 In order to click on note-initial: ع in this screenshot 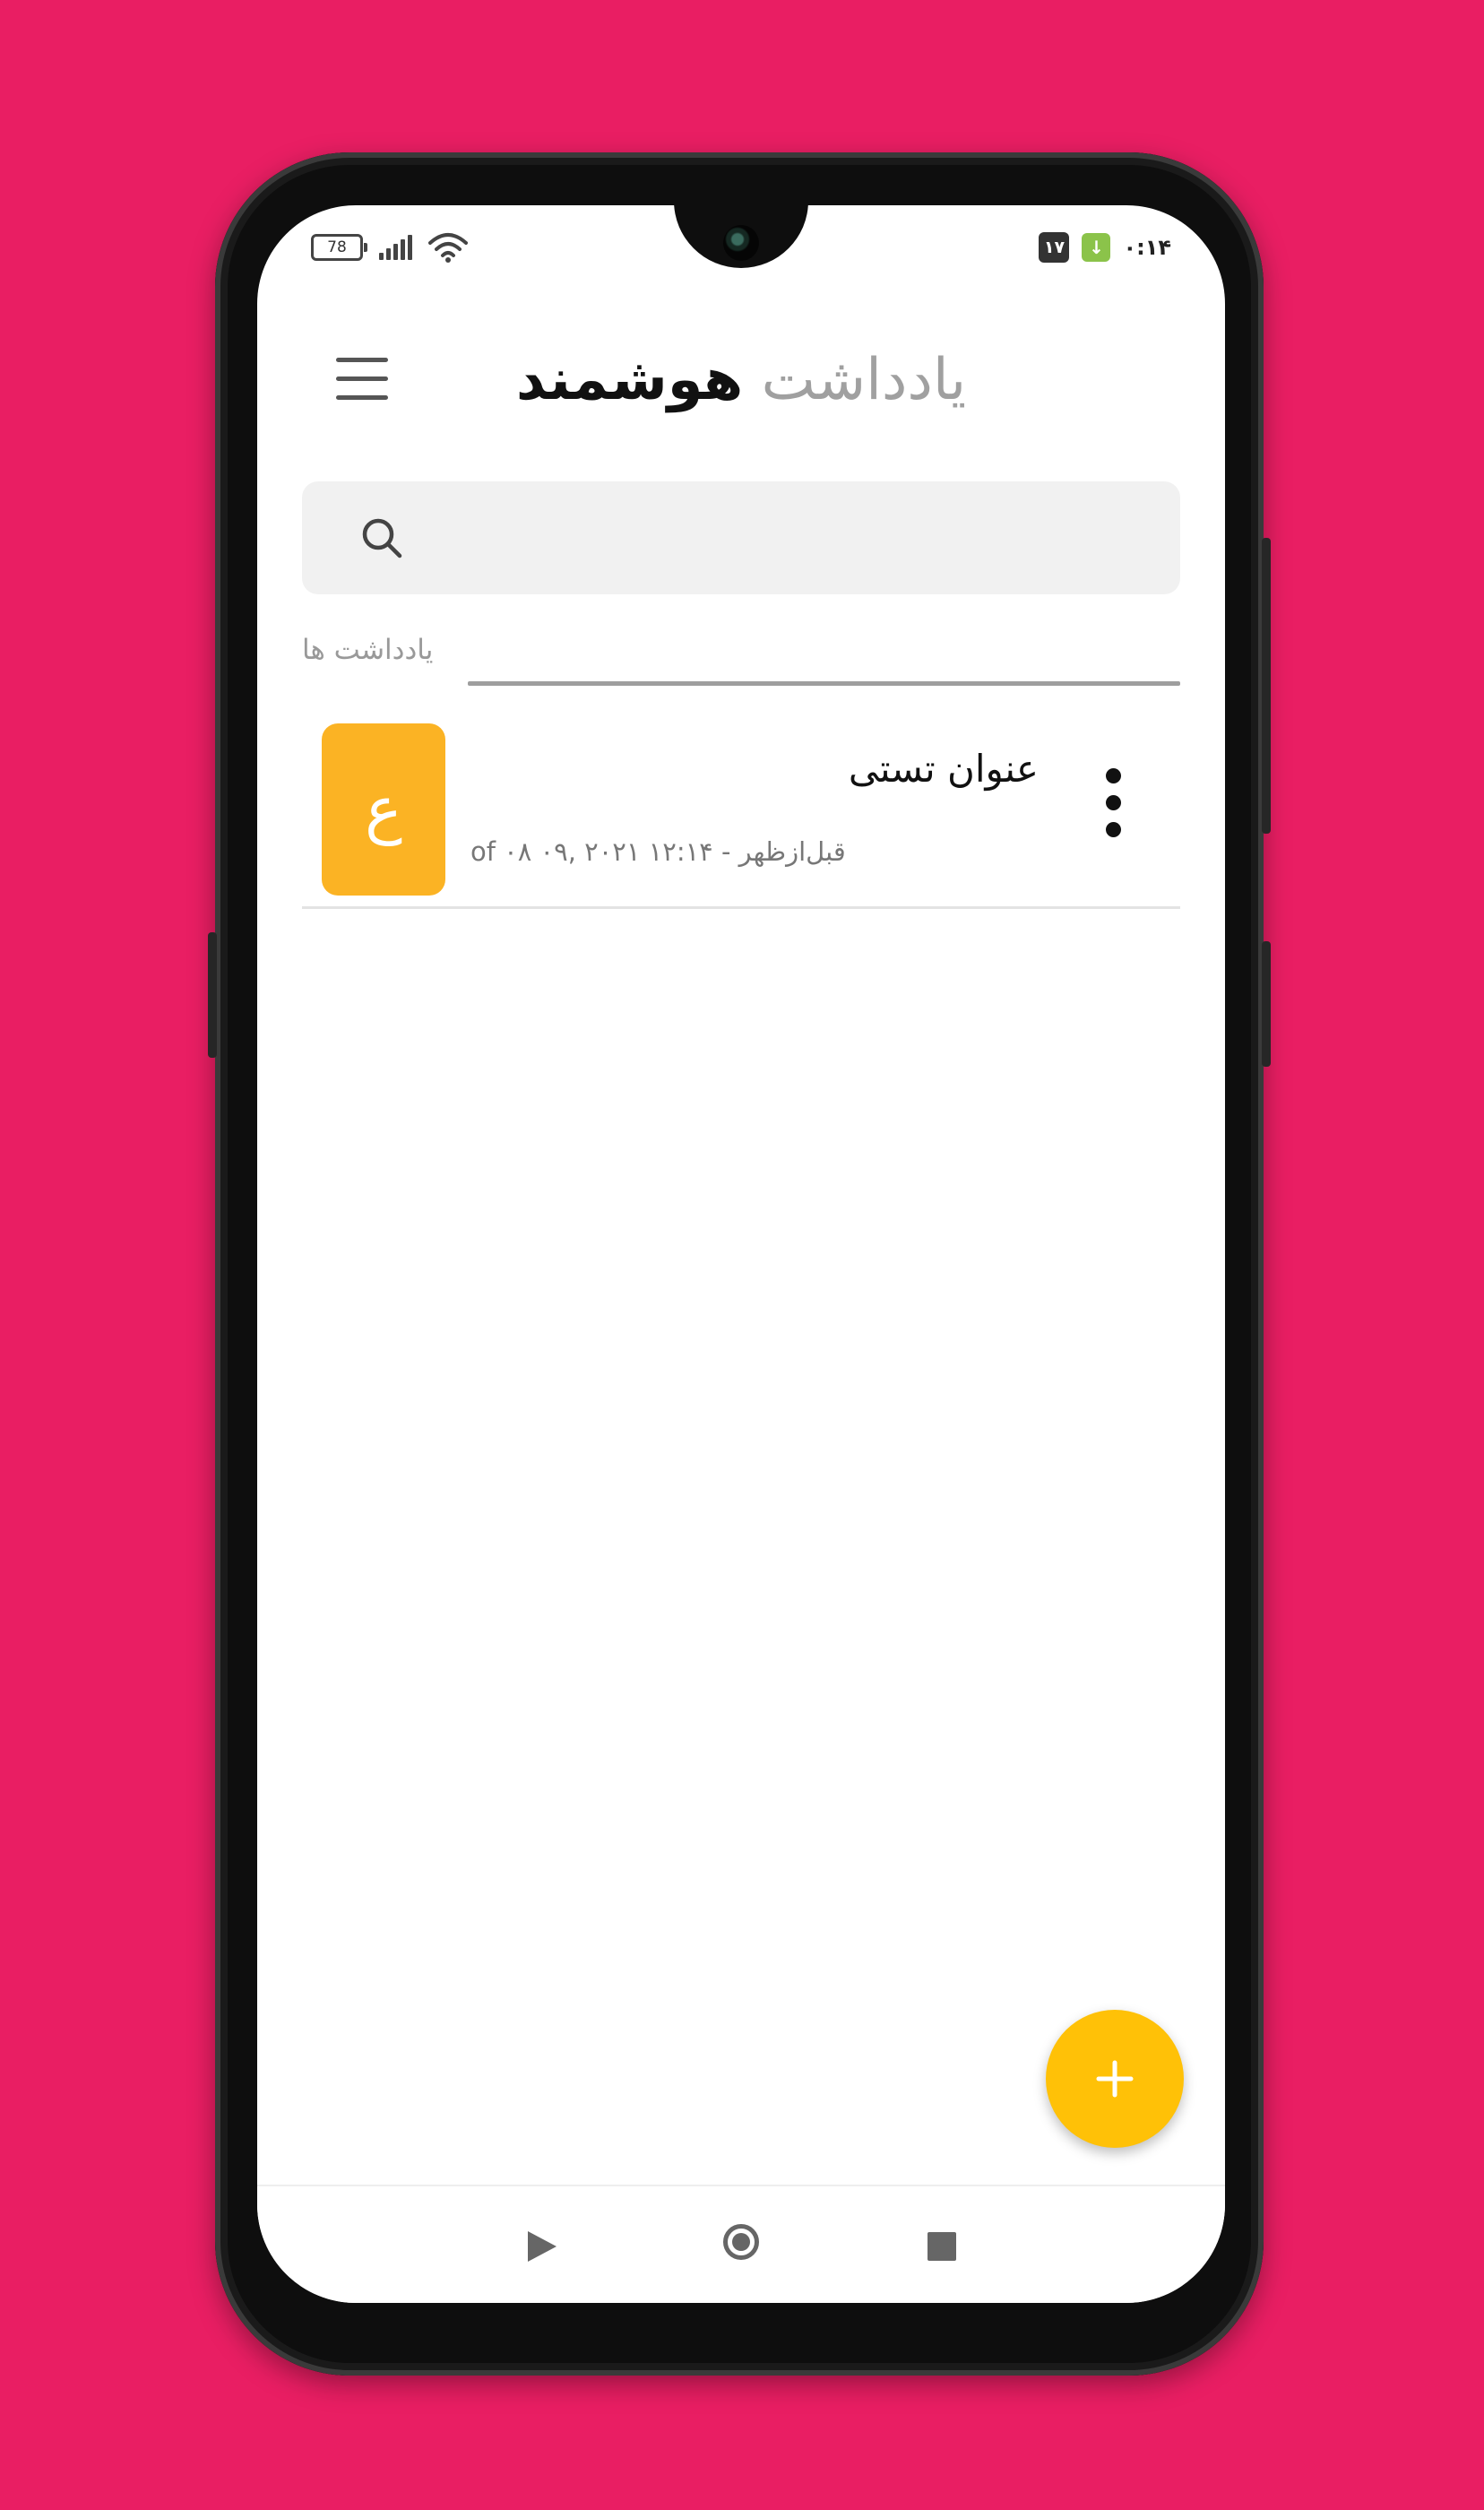, I will do `click(383, 809)`.